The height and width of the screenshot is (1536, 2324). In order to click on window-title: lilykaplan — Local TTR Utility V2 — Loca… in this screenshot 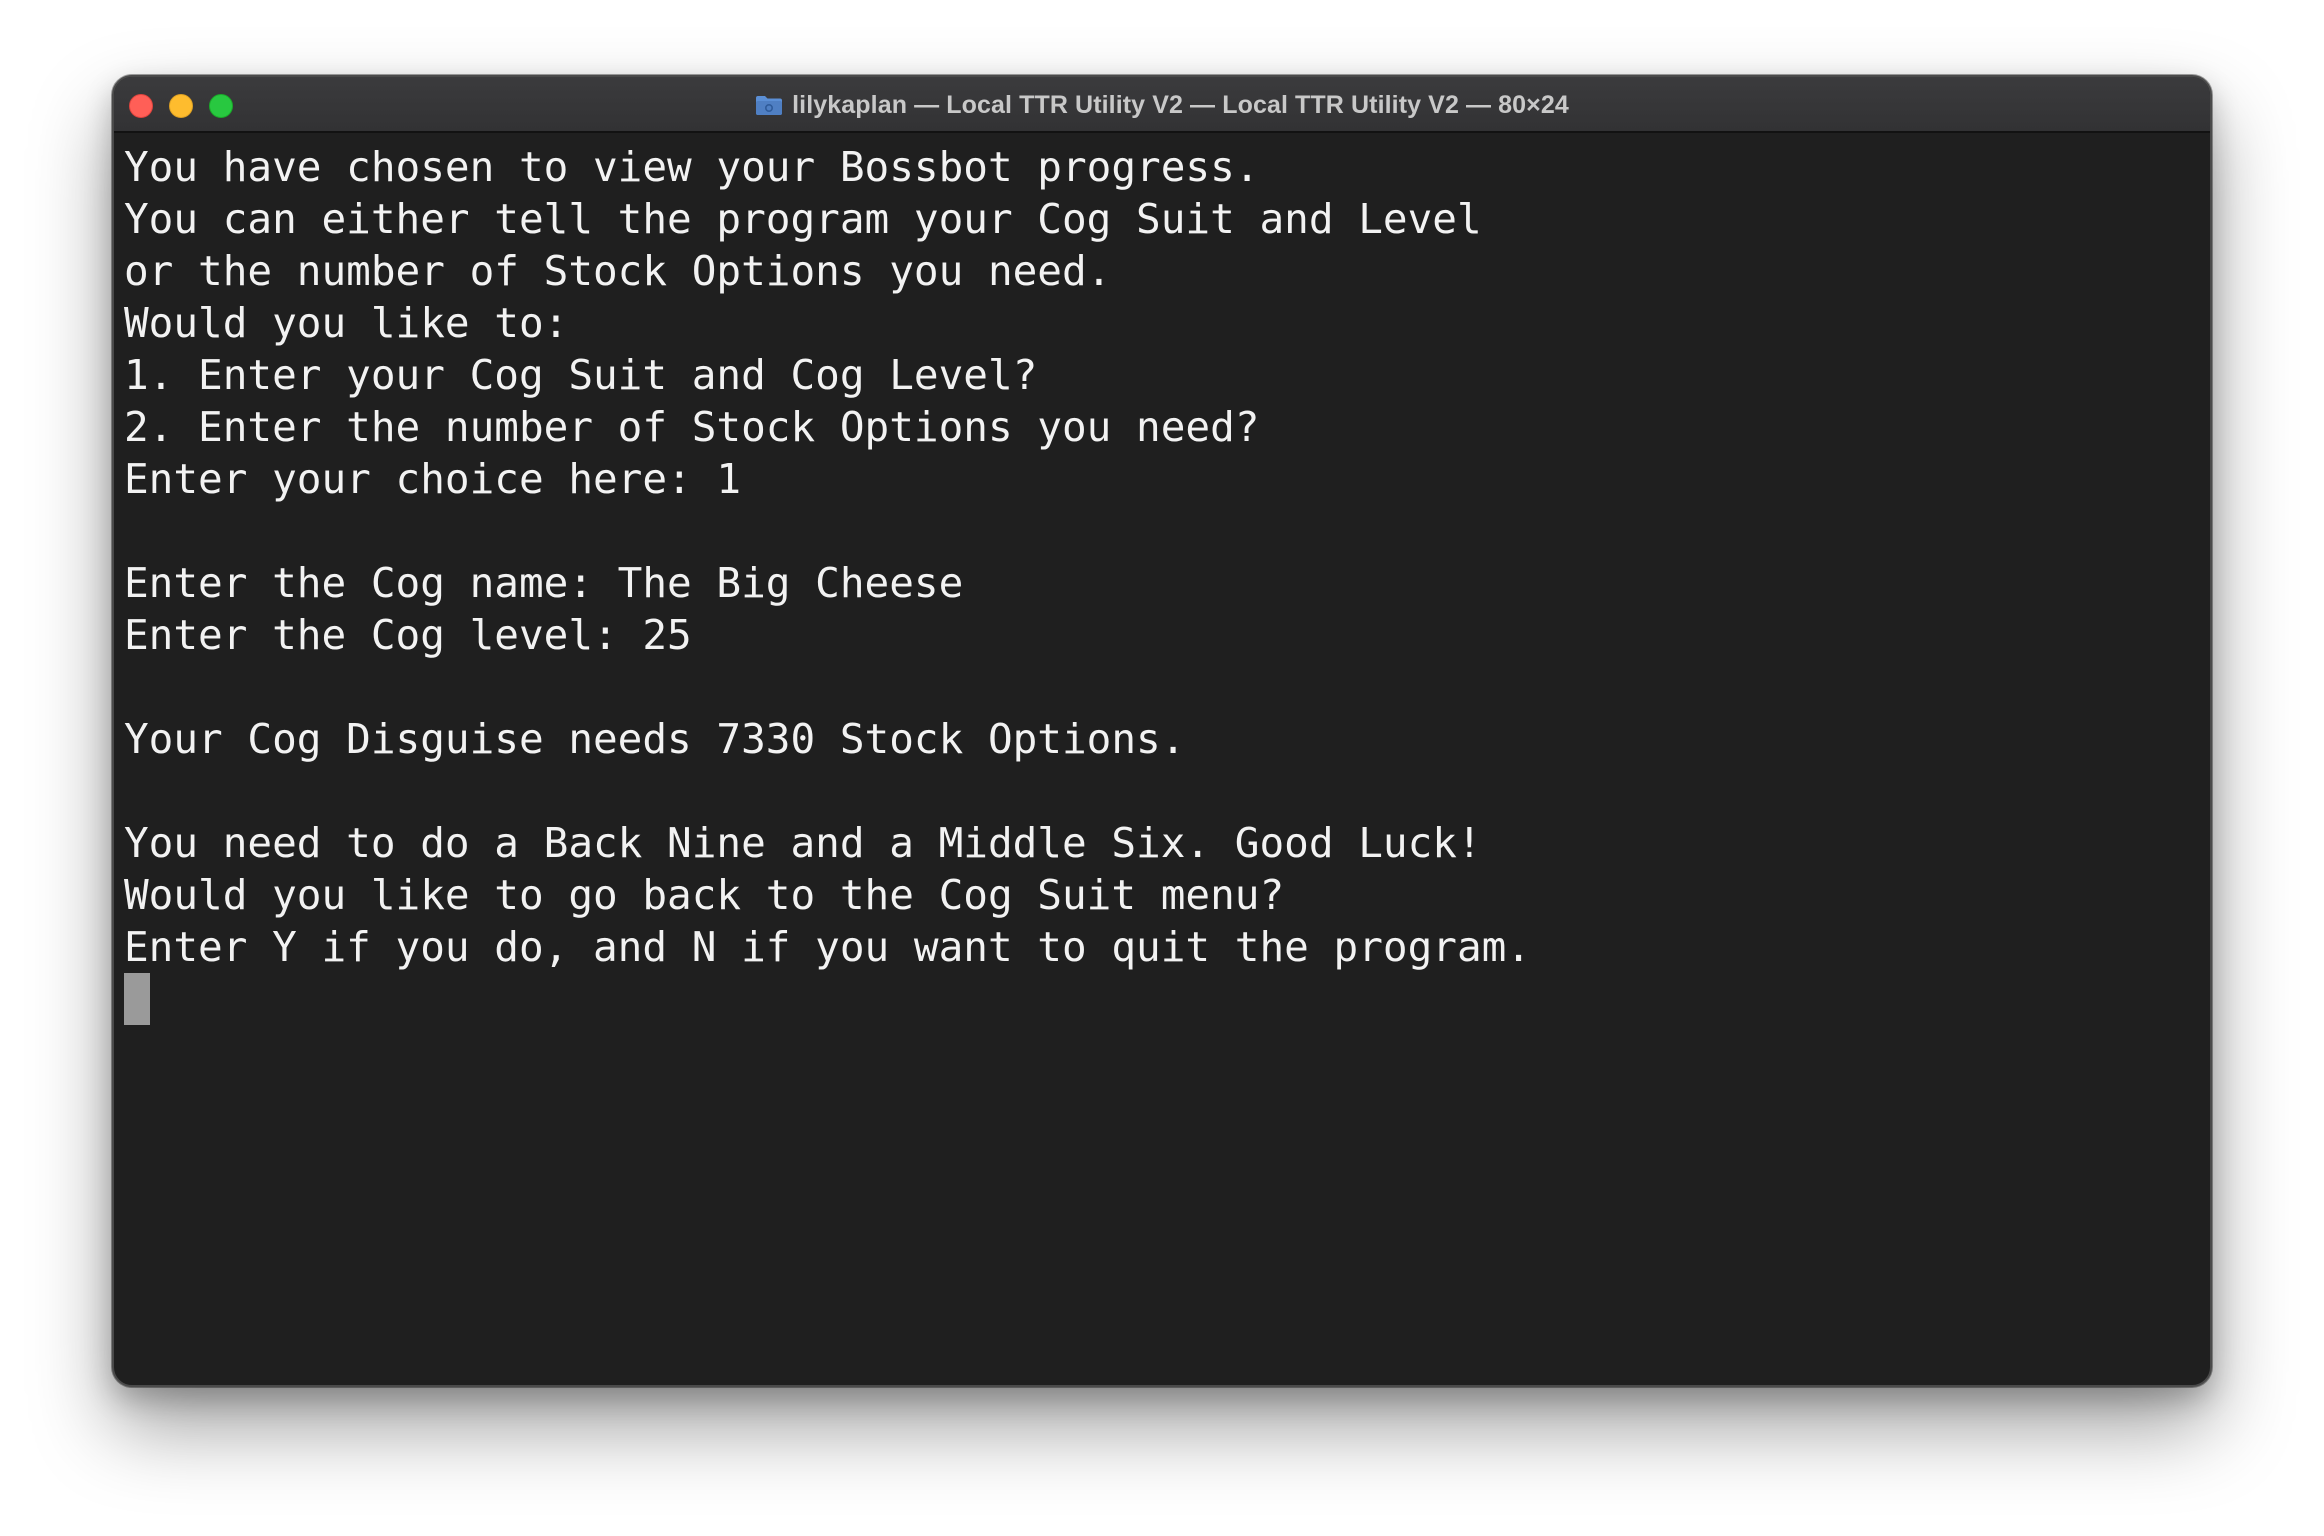, I will do `click(1180, 104)`.